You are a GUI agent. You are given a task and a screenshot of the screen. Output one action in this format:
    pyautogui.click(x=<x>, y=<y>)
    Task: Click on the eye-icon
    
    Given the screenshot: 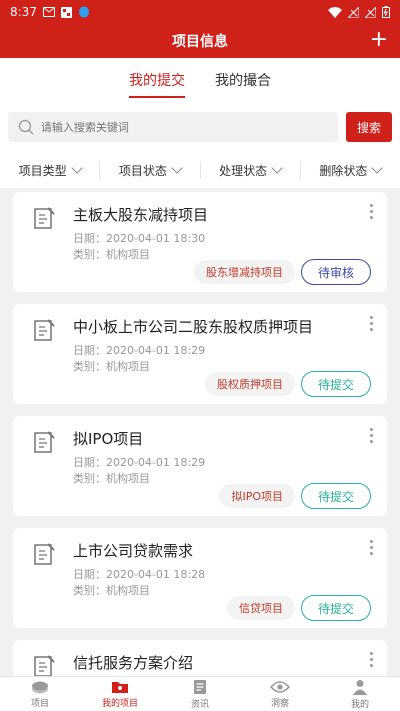 What is the action you would take?
    pyautogui.click(x=280, y=686)
    